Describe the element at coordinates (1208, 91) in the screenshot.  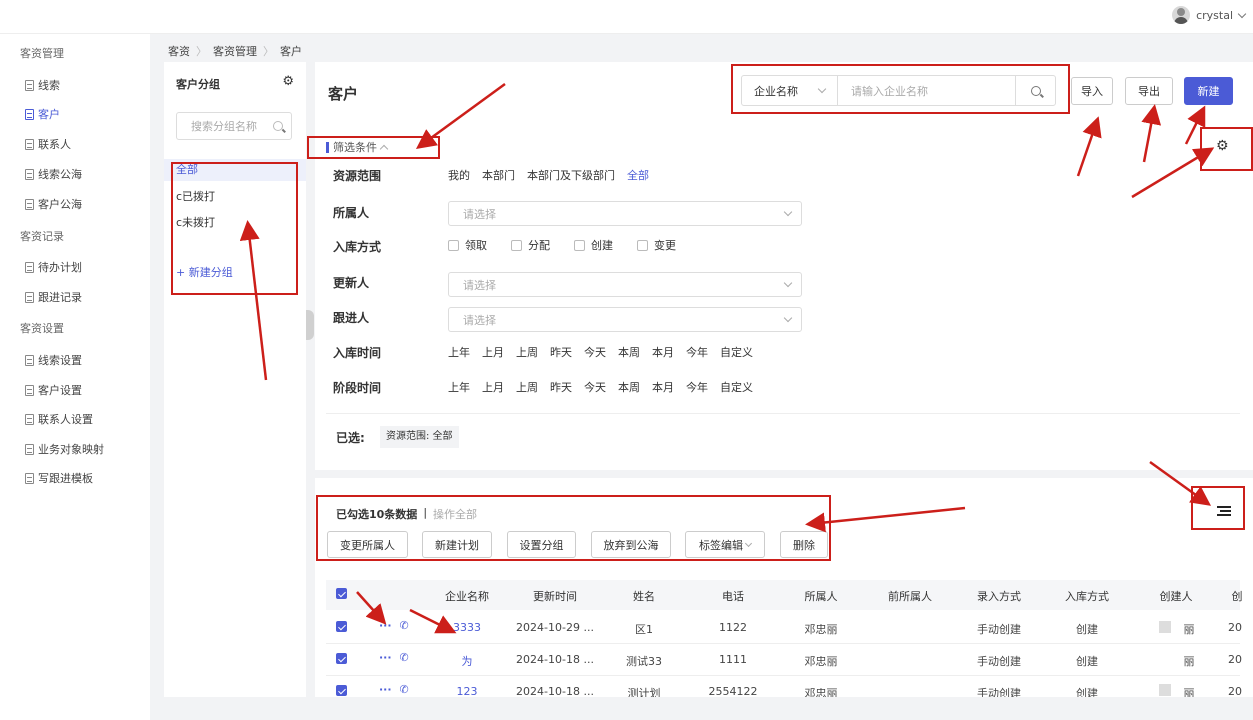
I see `new-button: 新建` at that location.